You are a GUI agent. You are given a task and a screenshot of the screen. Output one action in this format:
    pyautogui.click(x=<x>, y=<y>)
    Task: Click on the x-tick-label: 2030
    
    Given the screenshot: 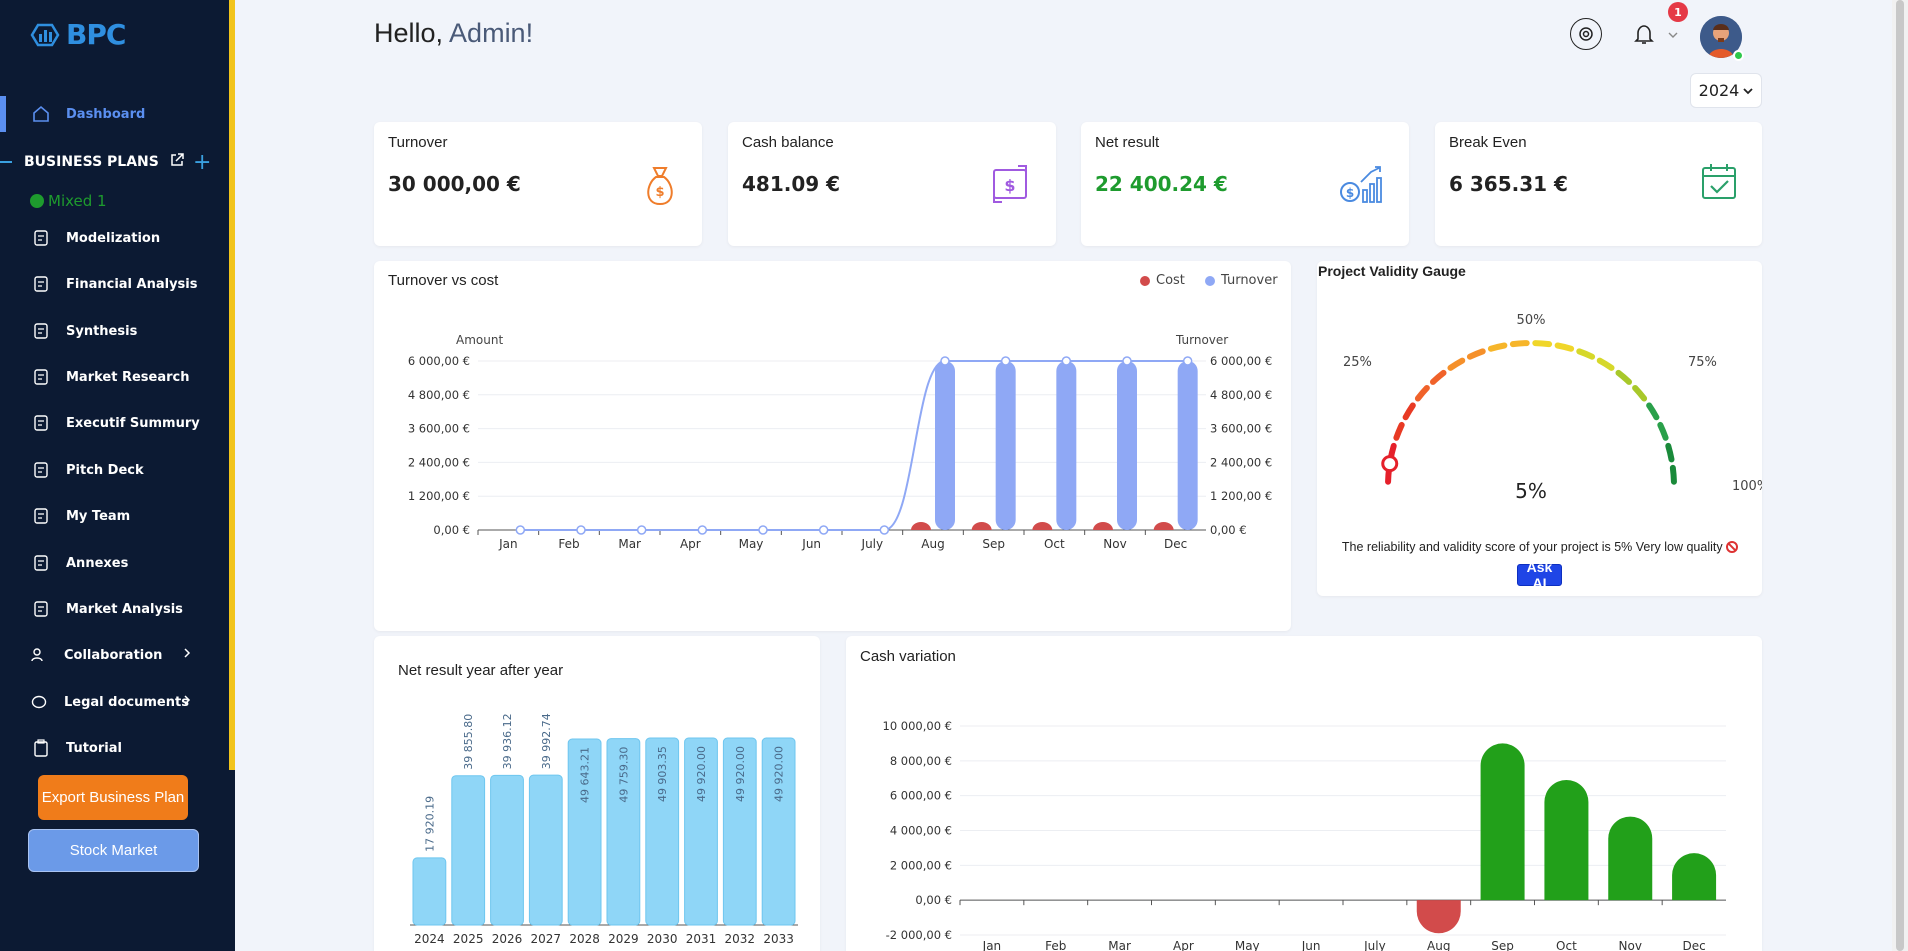 What is the action you would take?
    pyautogui.click(x=662, y=939)
    